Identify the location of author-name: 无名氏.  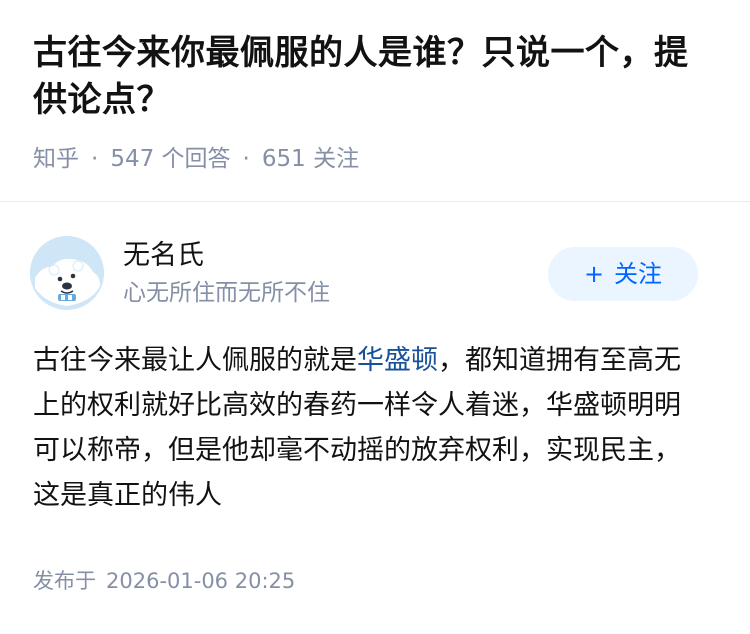
(163, 256).